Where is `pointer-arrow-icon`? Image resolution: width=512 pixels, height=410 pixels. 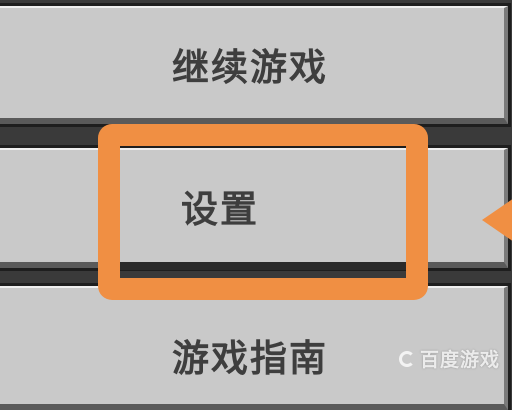
pointer-arrow-icon is located at coordinates (497, 220).